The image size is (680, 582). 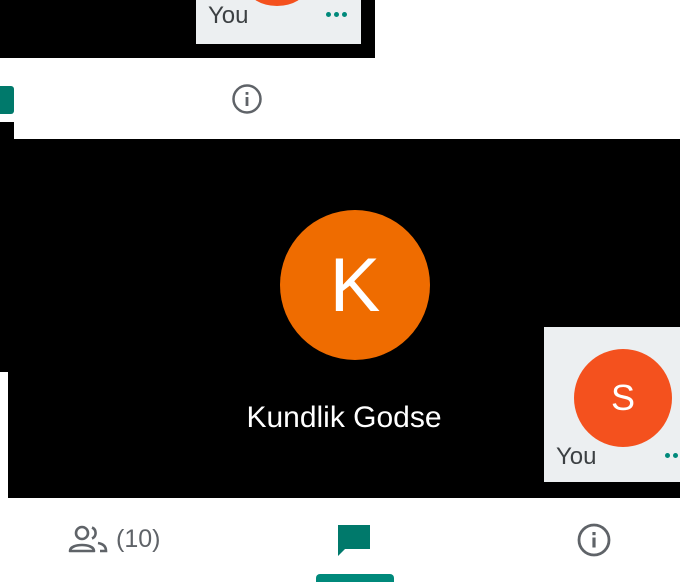 I want to click on self-tile: S You, so click(x=612, y=404).